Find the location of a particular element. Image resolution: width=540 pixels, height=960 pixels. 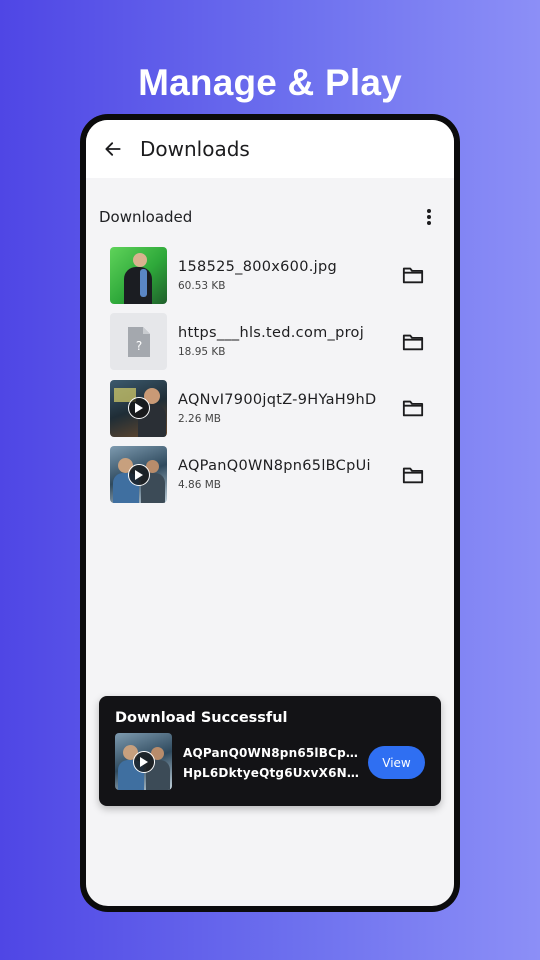

file-name: 158525_800x600.jpg is located at coordinates (257, 266).